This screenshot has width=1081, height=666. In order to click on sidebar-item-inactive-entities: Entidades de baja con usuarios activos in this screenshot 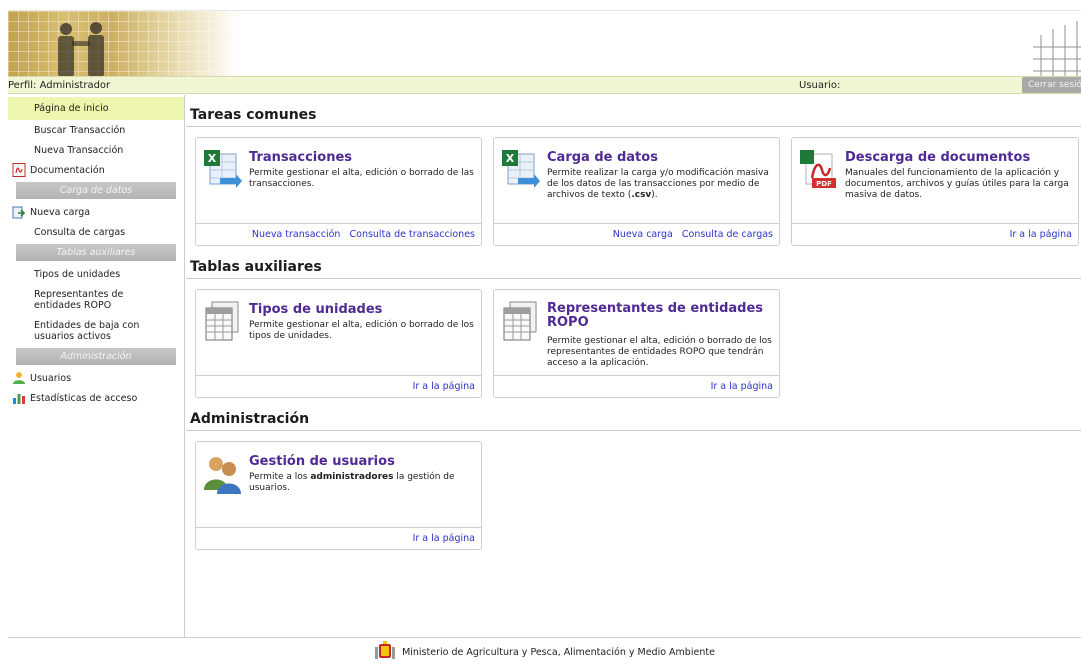, I will do `click(96, 330)`.